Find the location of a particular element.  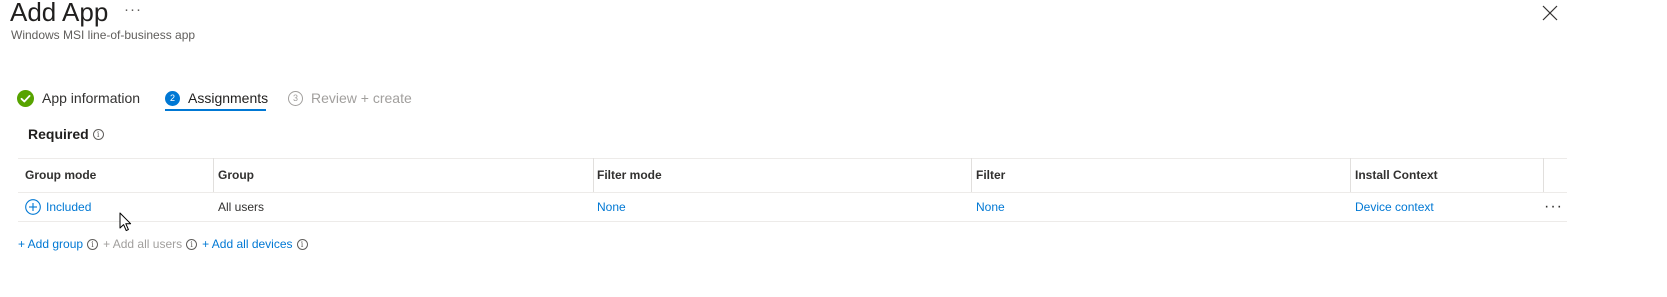

step-review-create: 3 Review + create is located at coordinates (350, 98).